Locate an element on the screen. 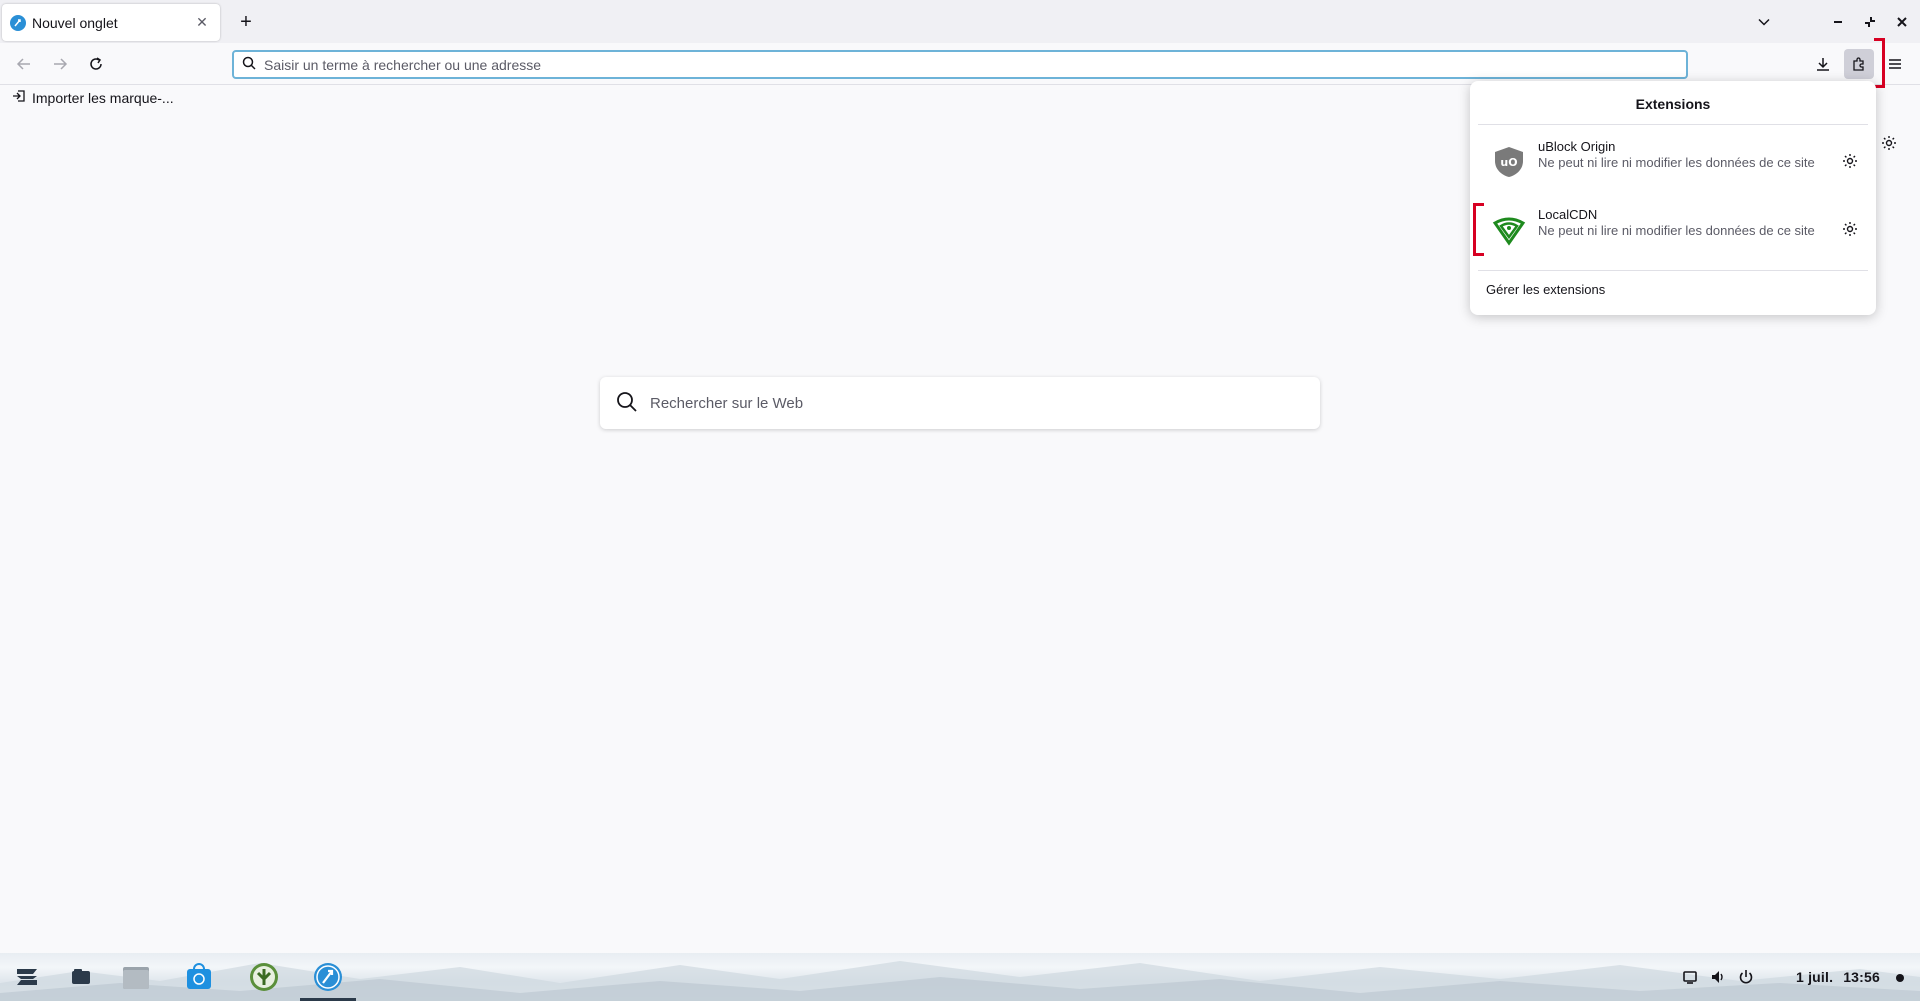 Image resolution: width=1920 pixels, height=1001 pixels. highlight-bracket-localcdn is located at coordinates (1474, 229).